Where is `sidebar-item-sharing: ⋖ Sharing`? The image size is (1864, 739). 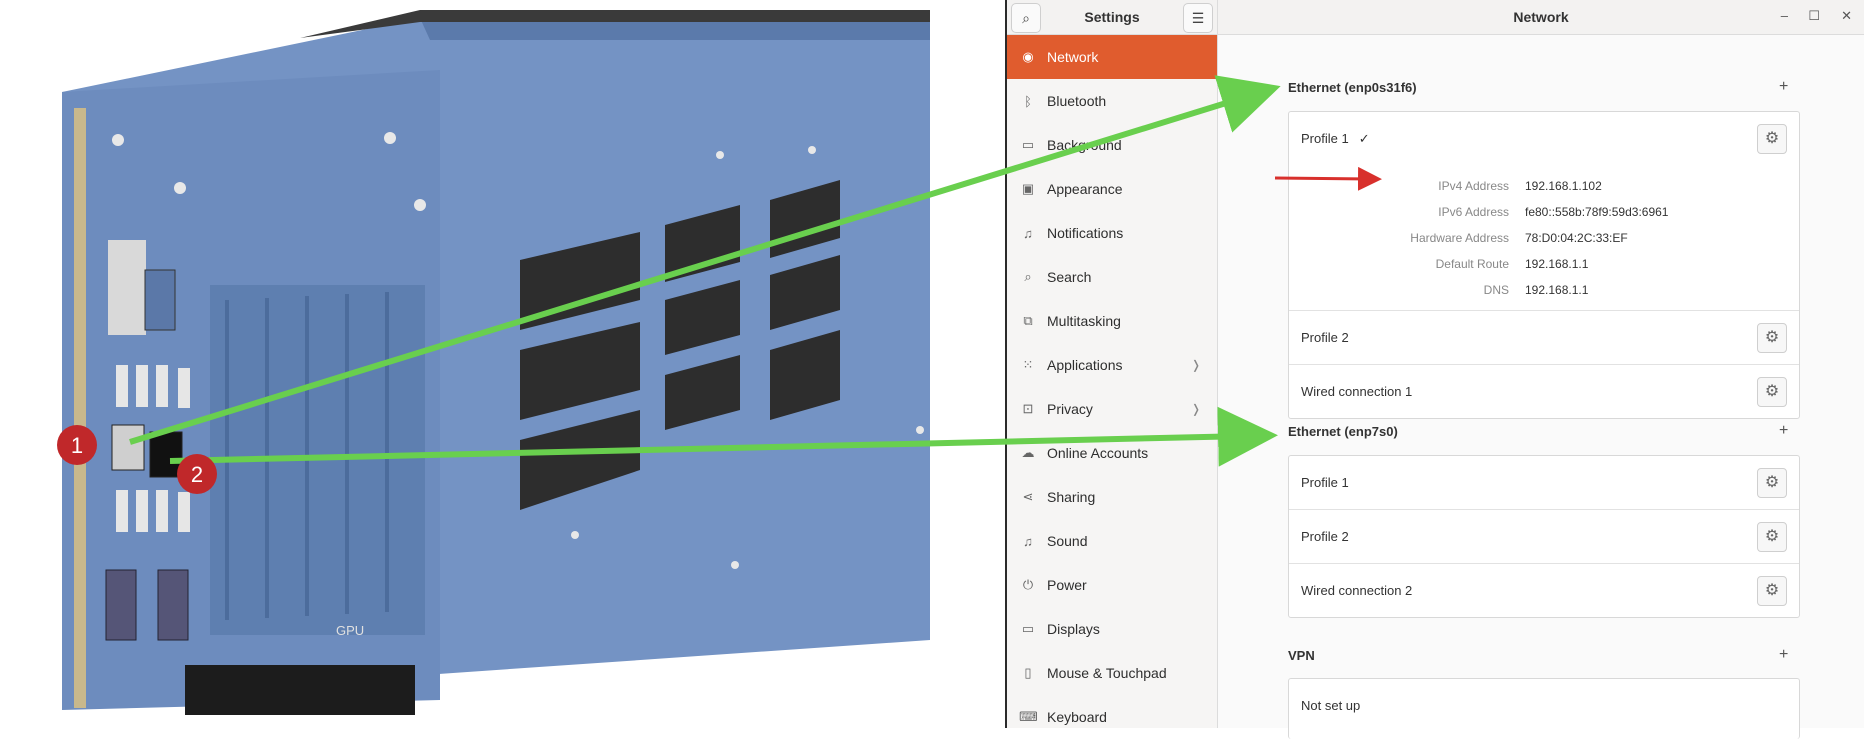
sidebar-item-sharing: ⋖ Sharing is located at coordinates (1112, 497).